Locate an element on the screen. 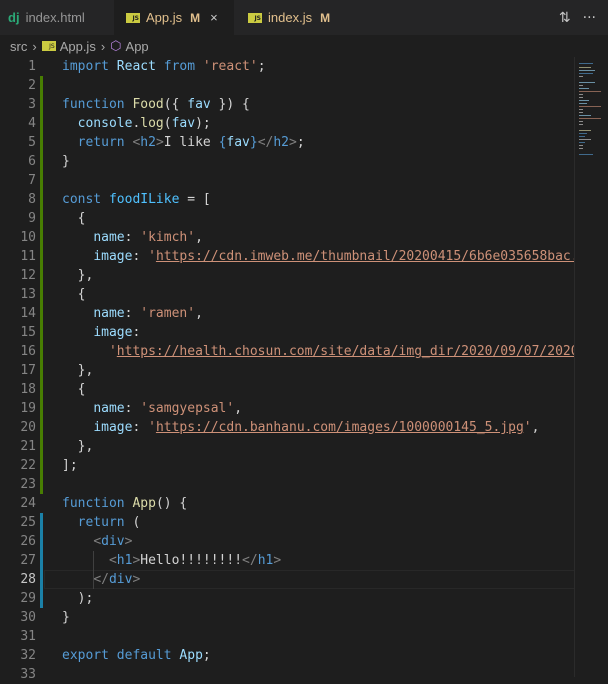  tab-index-html: dj index.html is located at coordinates (55, 17).